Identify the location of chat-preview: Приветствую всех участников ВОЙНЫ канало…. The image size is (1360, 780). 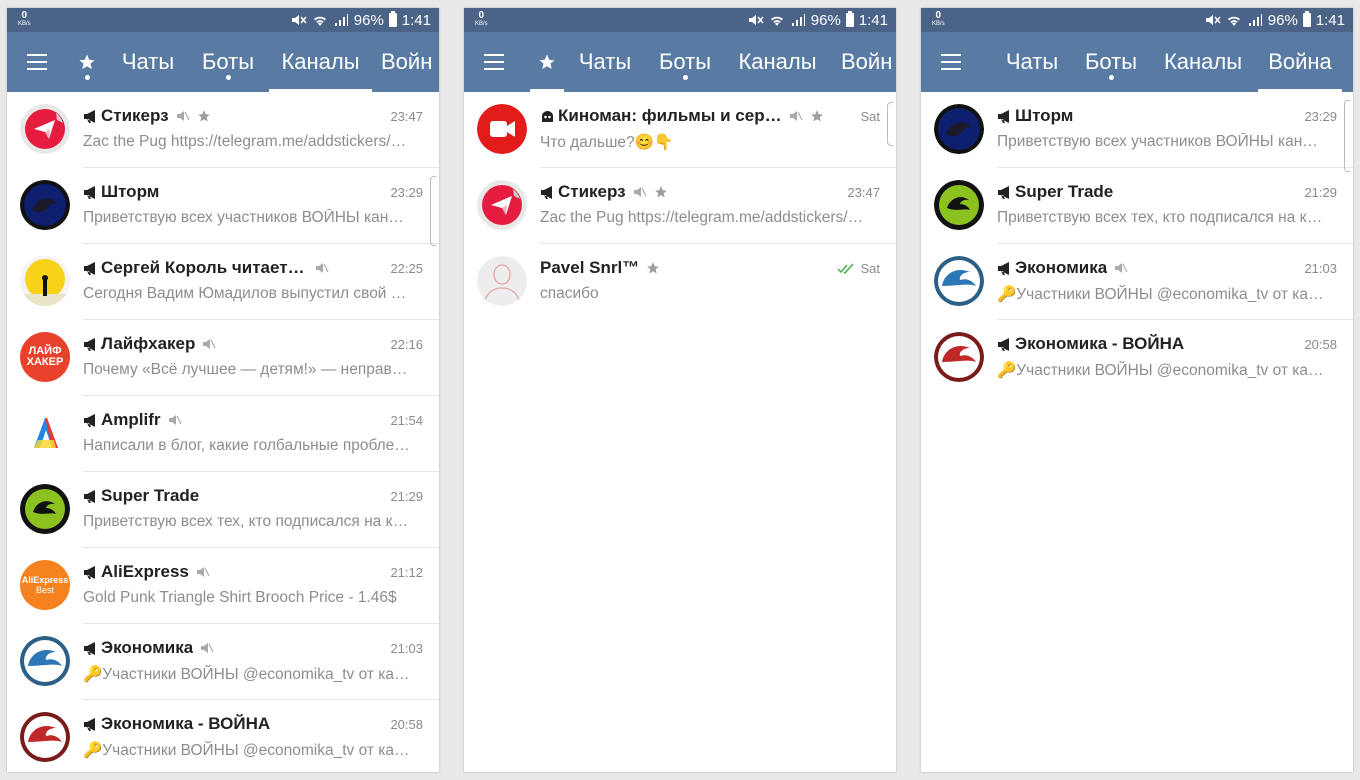
(247, 217).